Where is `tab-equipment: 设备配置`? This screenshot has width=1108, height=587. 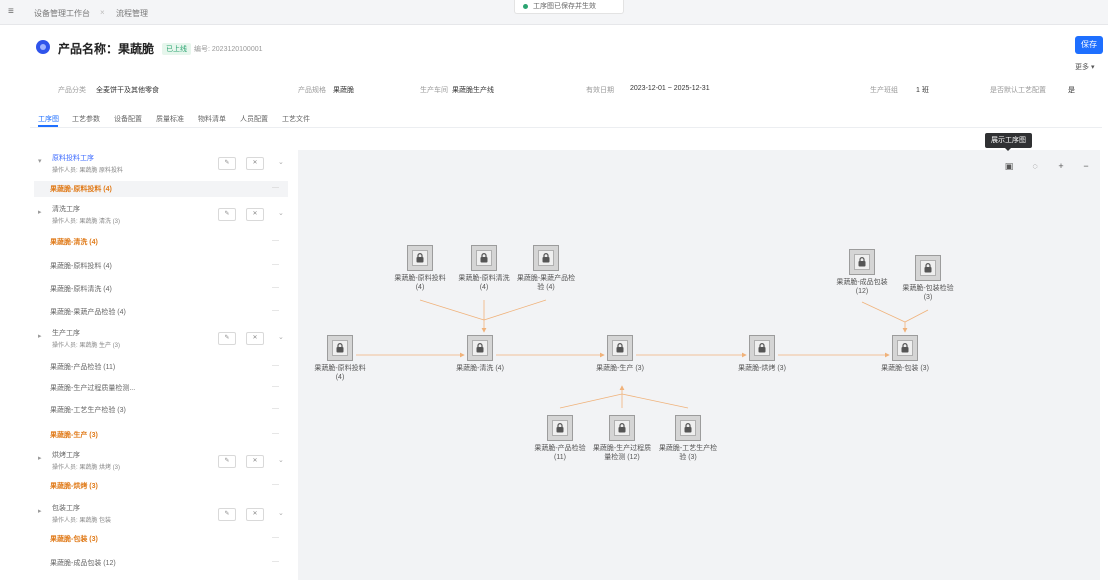 tab-equipment: 设备配置 is located at coordinates (128, 119).